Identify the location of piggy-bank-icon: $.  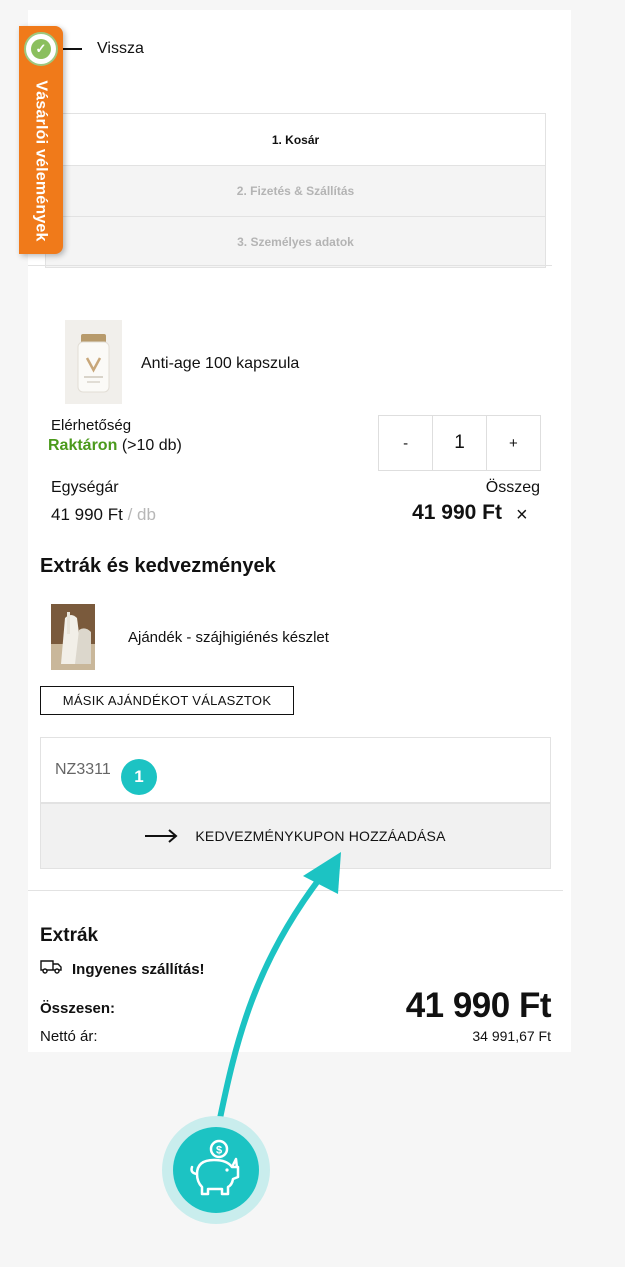
(216, 1170).